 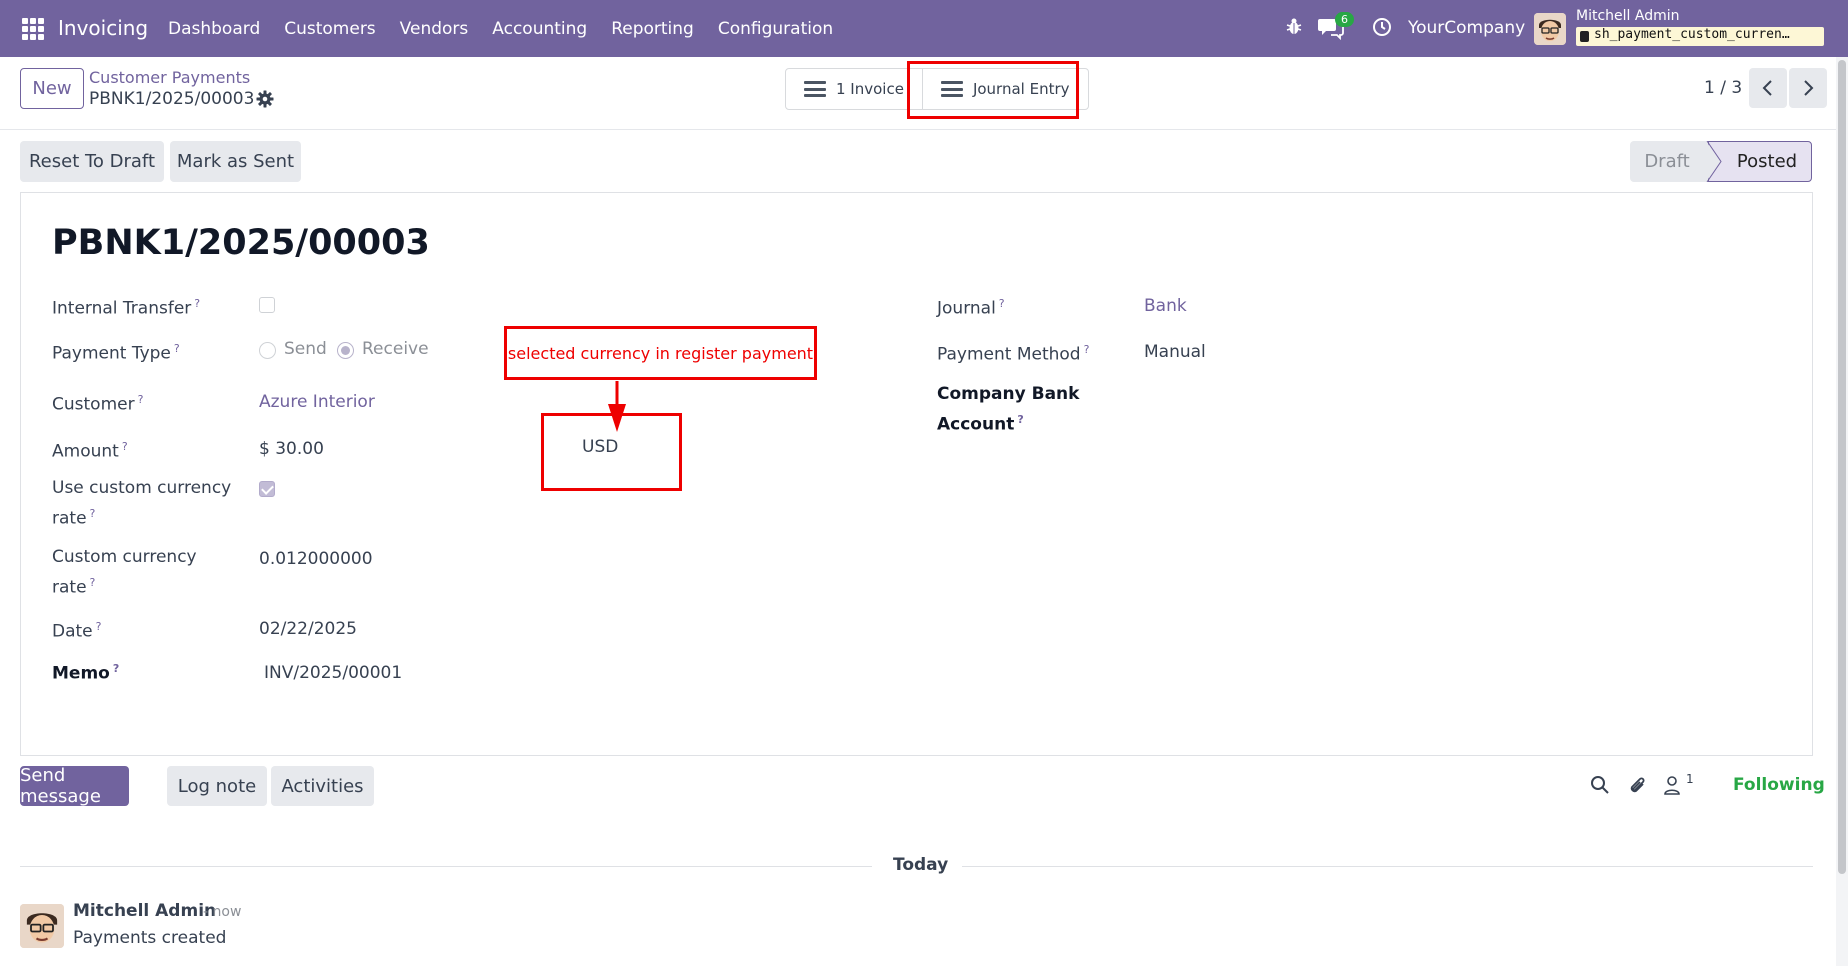 What do you see at coordinates (1550, 29) in the screenshot?
I see `user-avatar` at bounding box center [1550, 29].